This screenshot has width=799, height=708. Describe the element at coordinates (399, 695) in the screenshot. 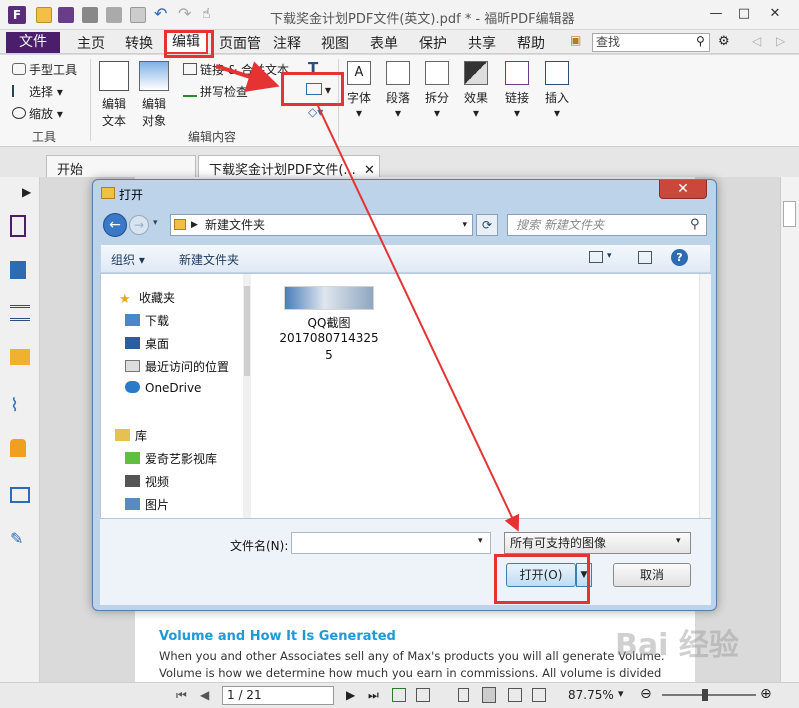

I see `page-view-icon` at that location.